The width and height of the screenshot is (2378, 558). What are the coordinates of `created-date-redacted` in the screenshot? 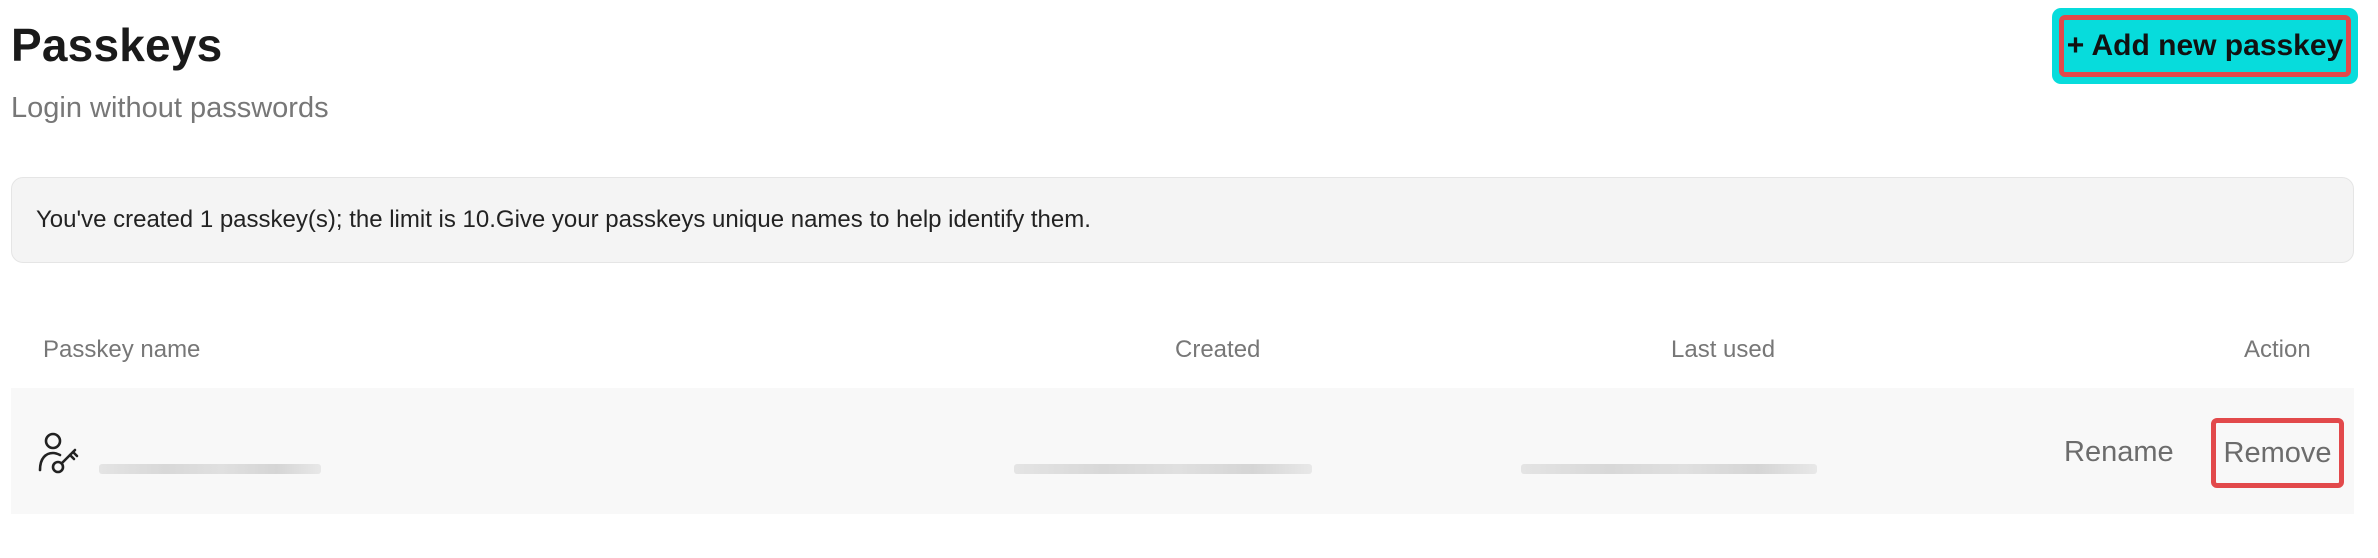 It's located at (1163, 469).